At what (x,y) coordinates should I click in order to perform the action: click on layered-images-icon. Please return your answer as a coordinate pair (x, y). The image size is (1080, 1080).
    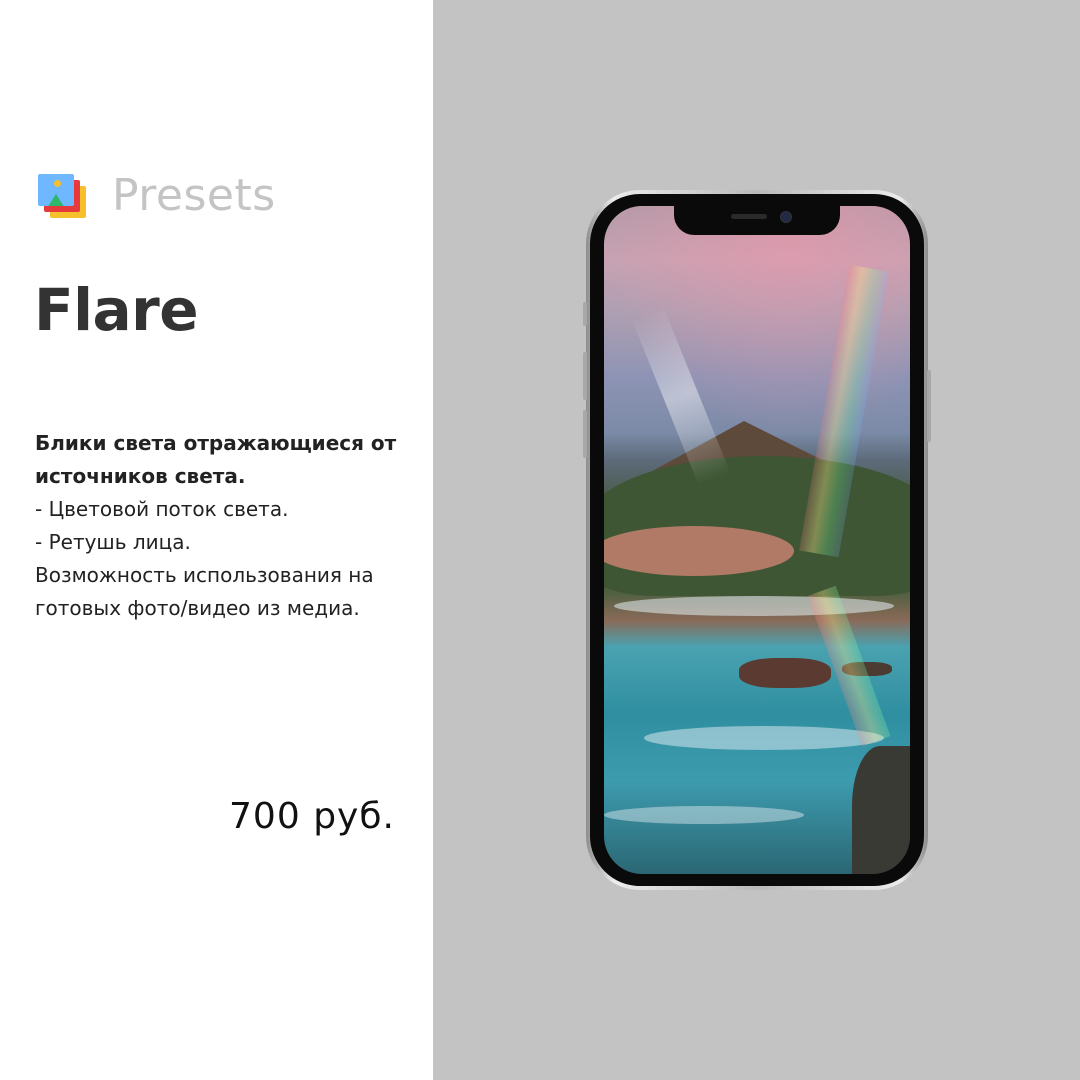
    Looking at the image, I should click on (62, 195).